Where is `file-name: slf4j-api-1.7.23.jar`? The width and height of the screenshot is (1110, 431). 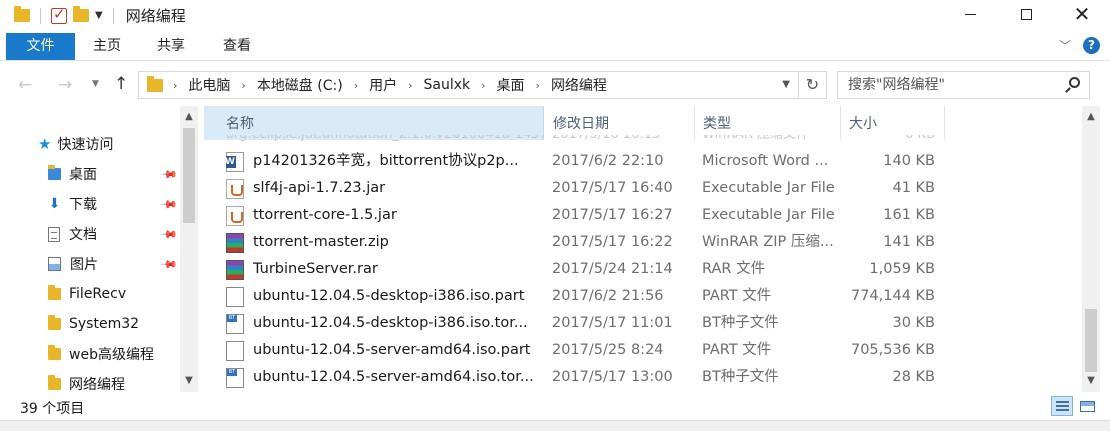 file-name: slf4j-api-1.7.23.jar is located at coordinates (319, 188).